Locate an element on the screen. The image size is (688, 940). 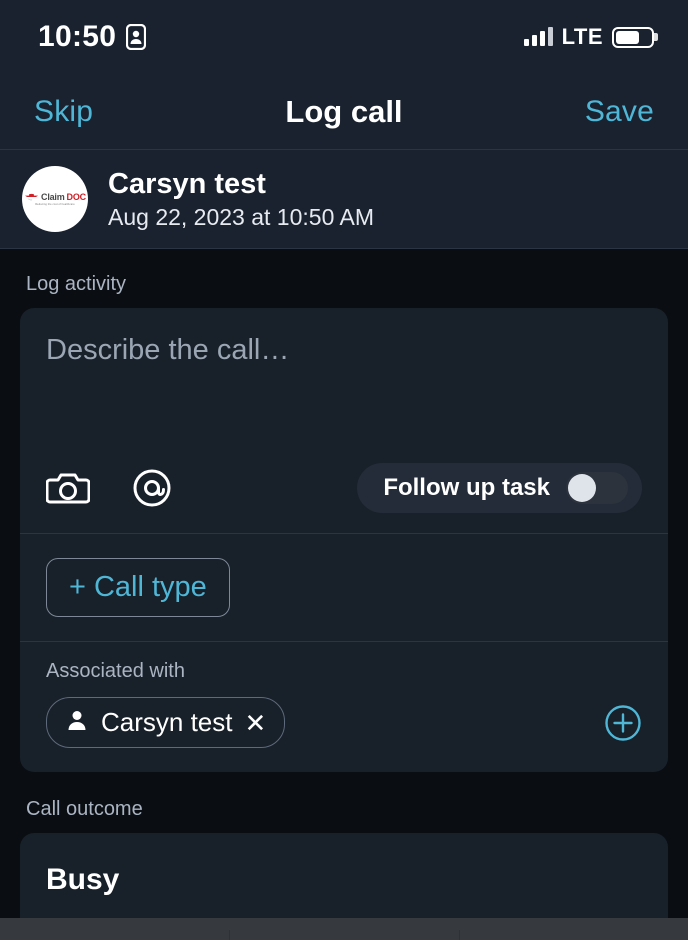
associated-with-label: Associated with is located at coordinates (115, 671).